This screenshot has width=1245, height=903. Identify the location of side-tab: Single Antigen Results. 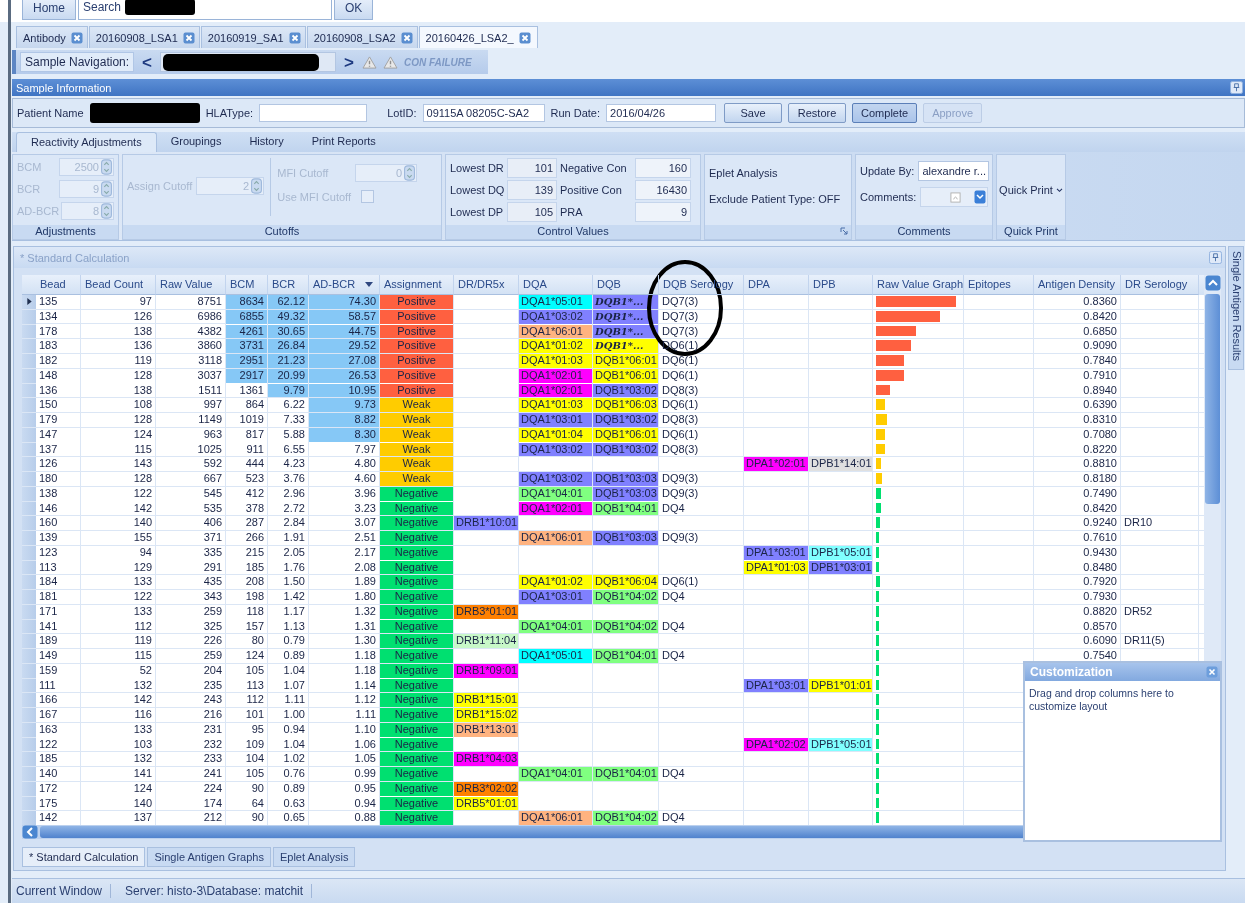
(1236, 308).